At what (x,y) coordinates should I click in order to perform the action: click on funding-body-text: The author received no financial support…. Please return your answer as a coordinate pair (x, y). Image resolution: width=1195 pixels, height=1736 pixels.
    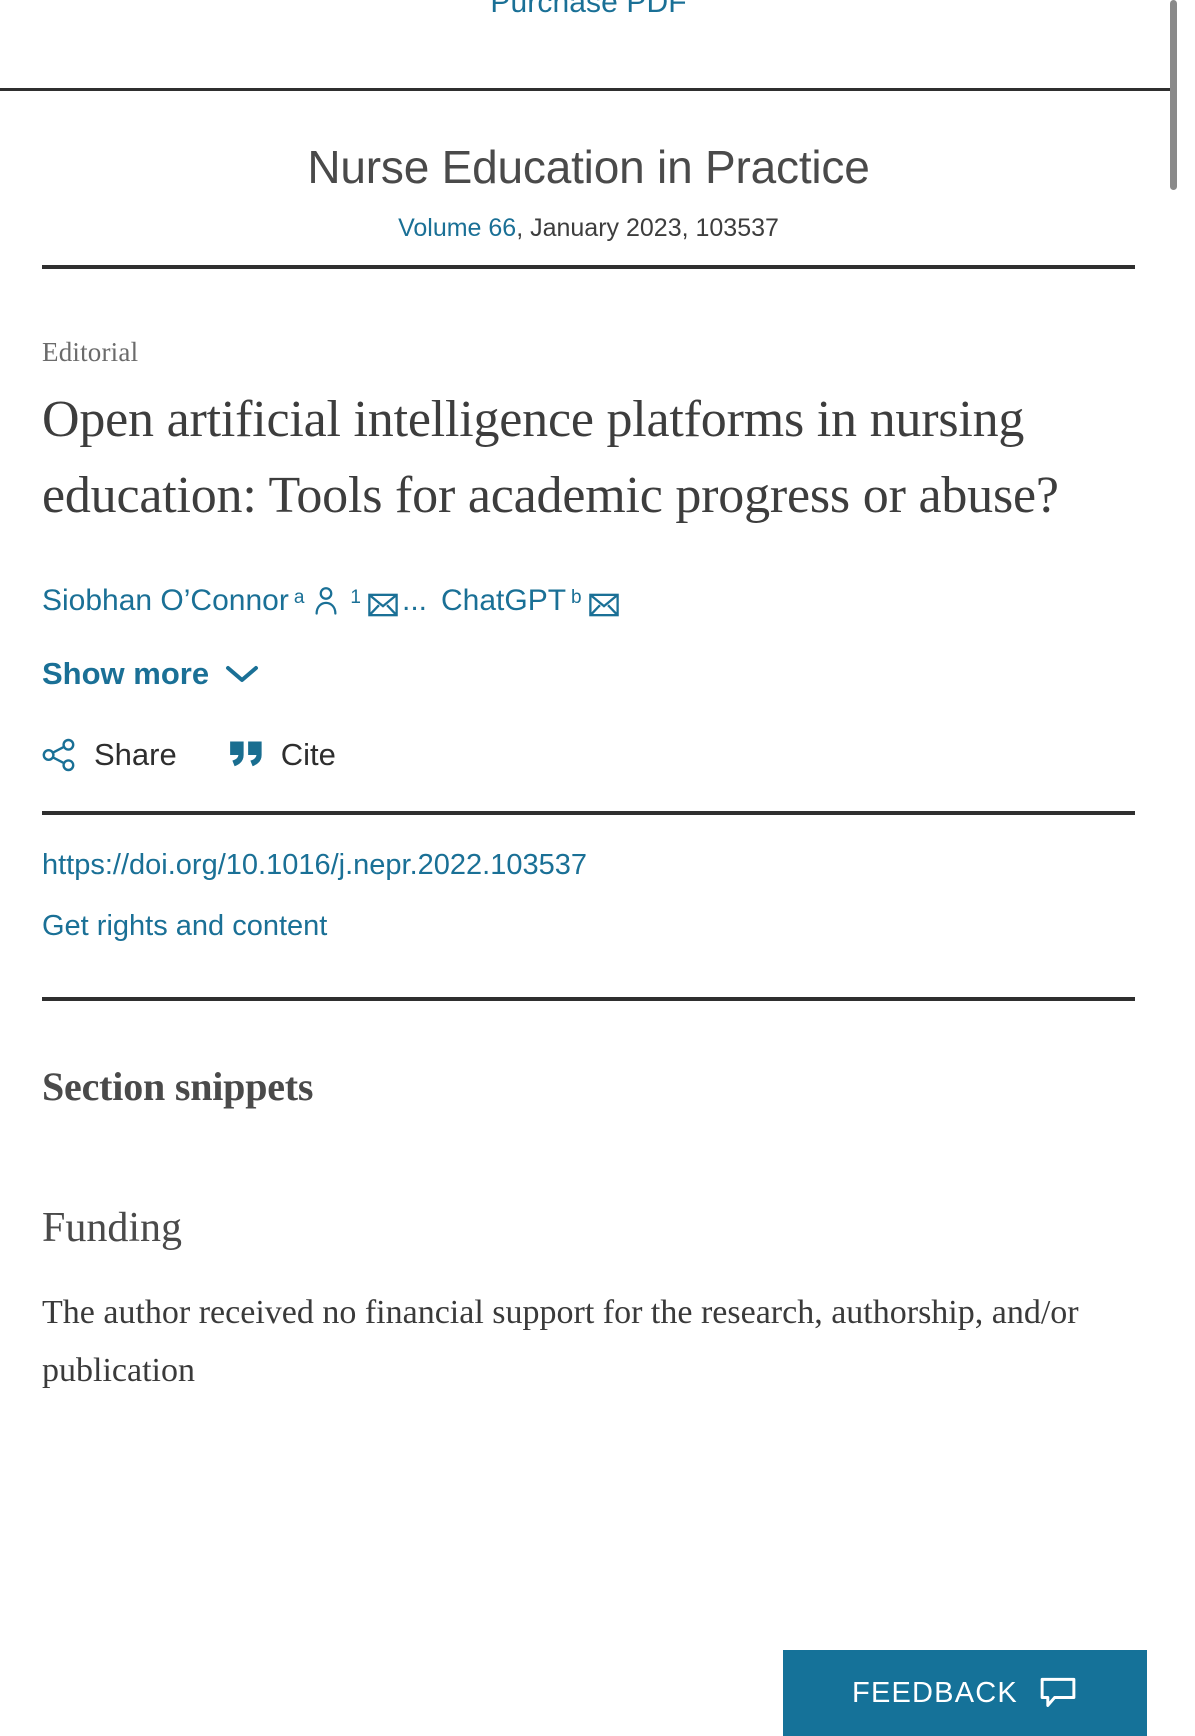
    Looking at the image, I should click on (560, 1341).